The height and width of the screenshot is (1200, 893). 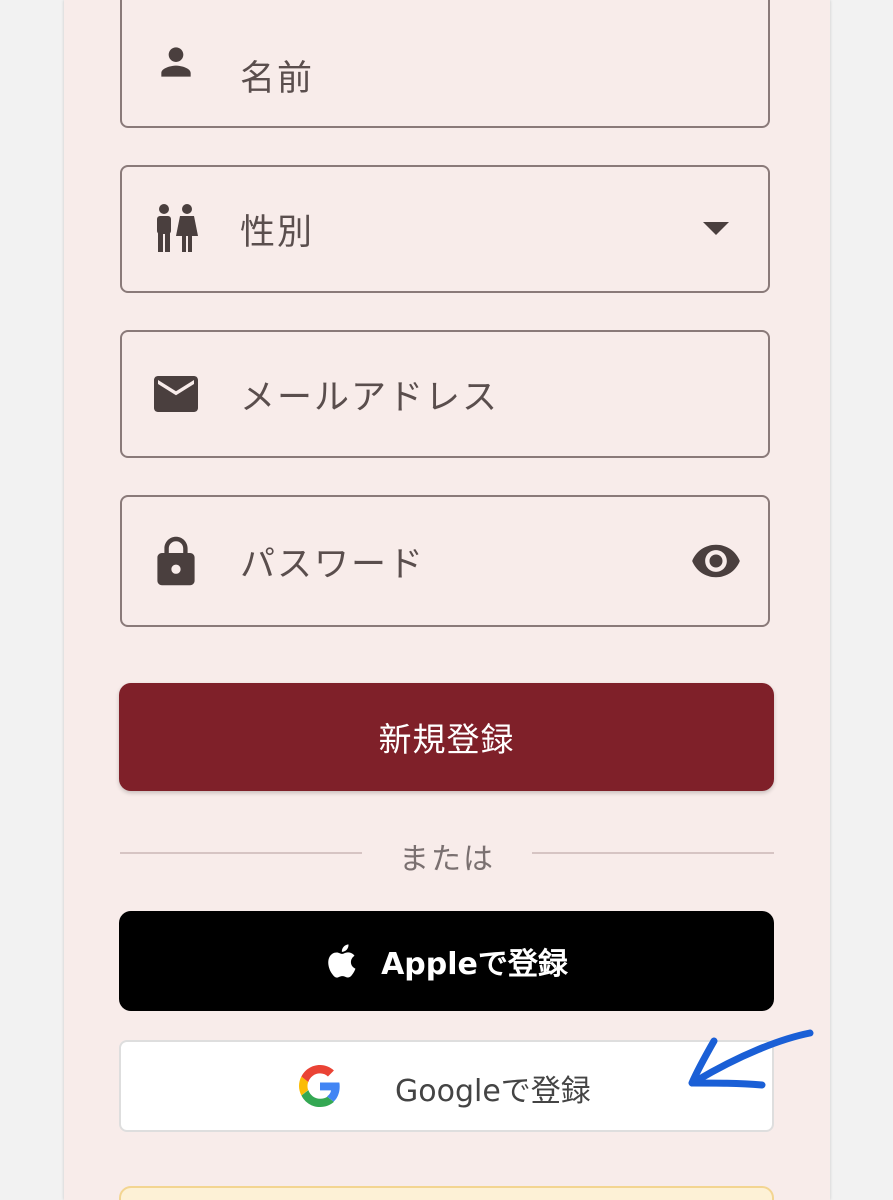 What do you see at coordinates (320, 1086) in the screenshot?
I see `google-logo-icon` at bounding box center [320, 1086].